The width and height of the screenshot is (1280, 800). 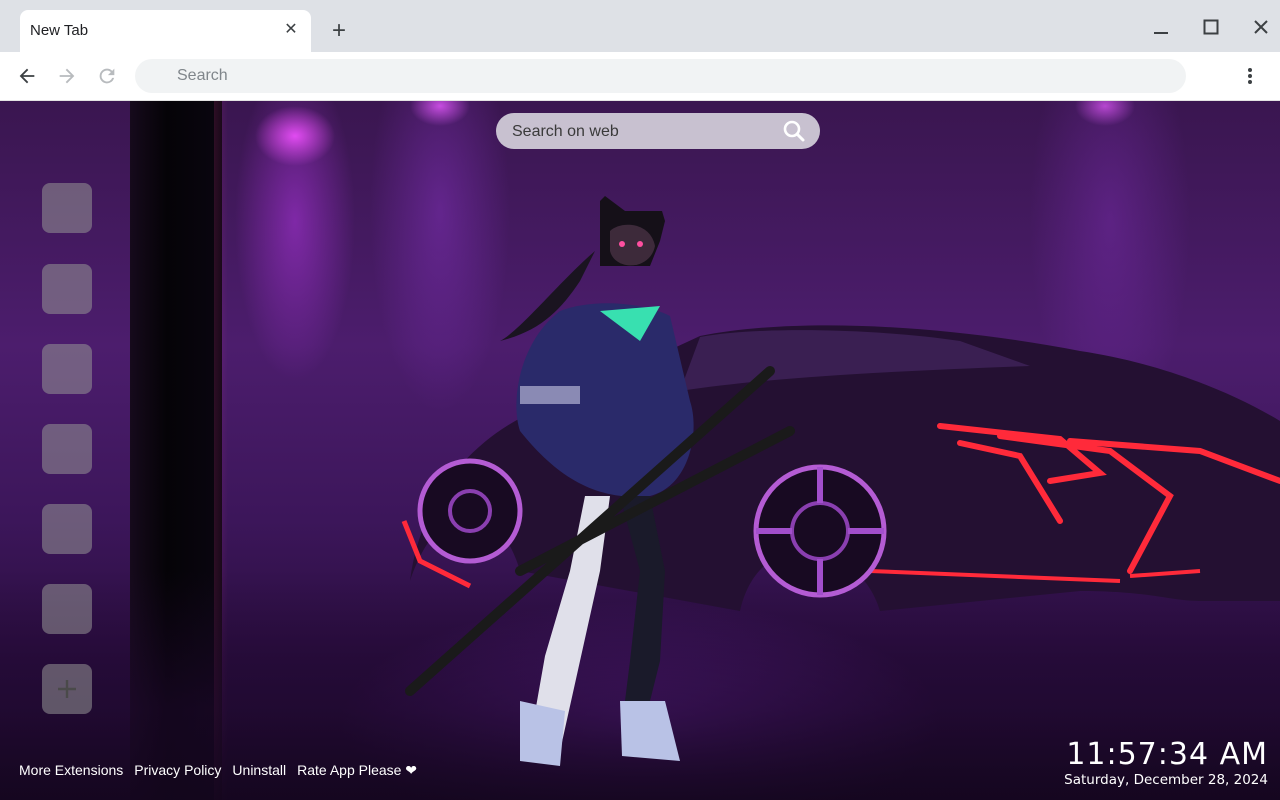 I want to click on car-front-wheel, so click(x=470, y=511).